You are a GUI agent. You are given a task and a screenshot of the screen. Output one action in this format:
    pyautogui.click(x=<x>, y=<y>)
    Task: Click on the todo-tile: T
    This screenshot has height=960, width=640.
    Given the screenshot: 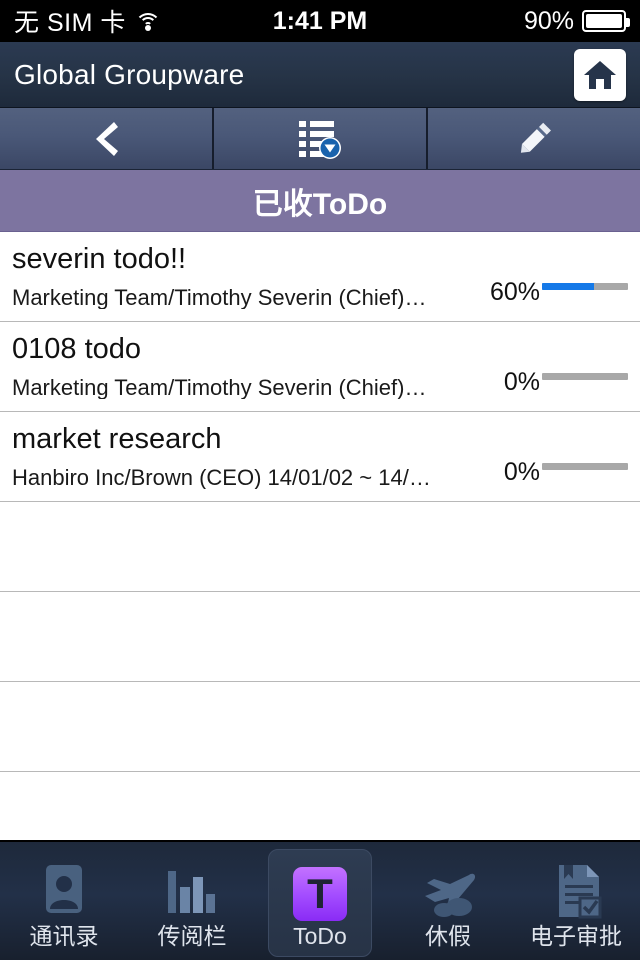 What is the action you would take?
    pyautogui.click(x=320, y=893)
    